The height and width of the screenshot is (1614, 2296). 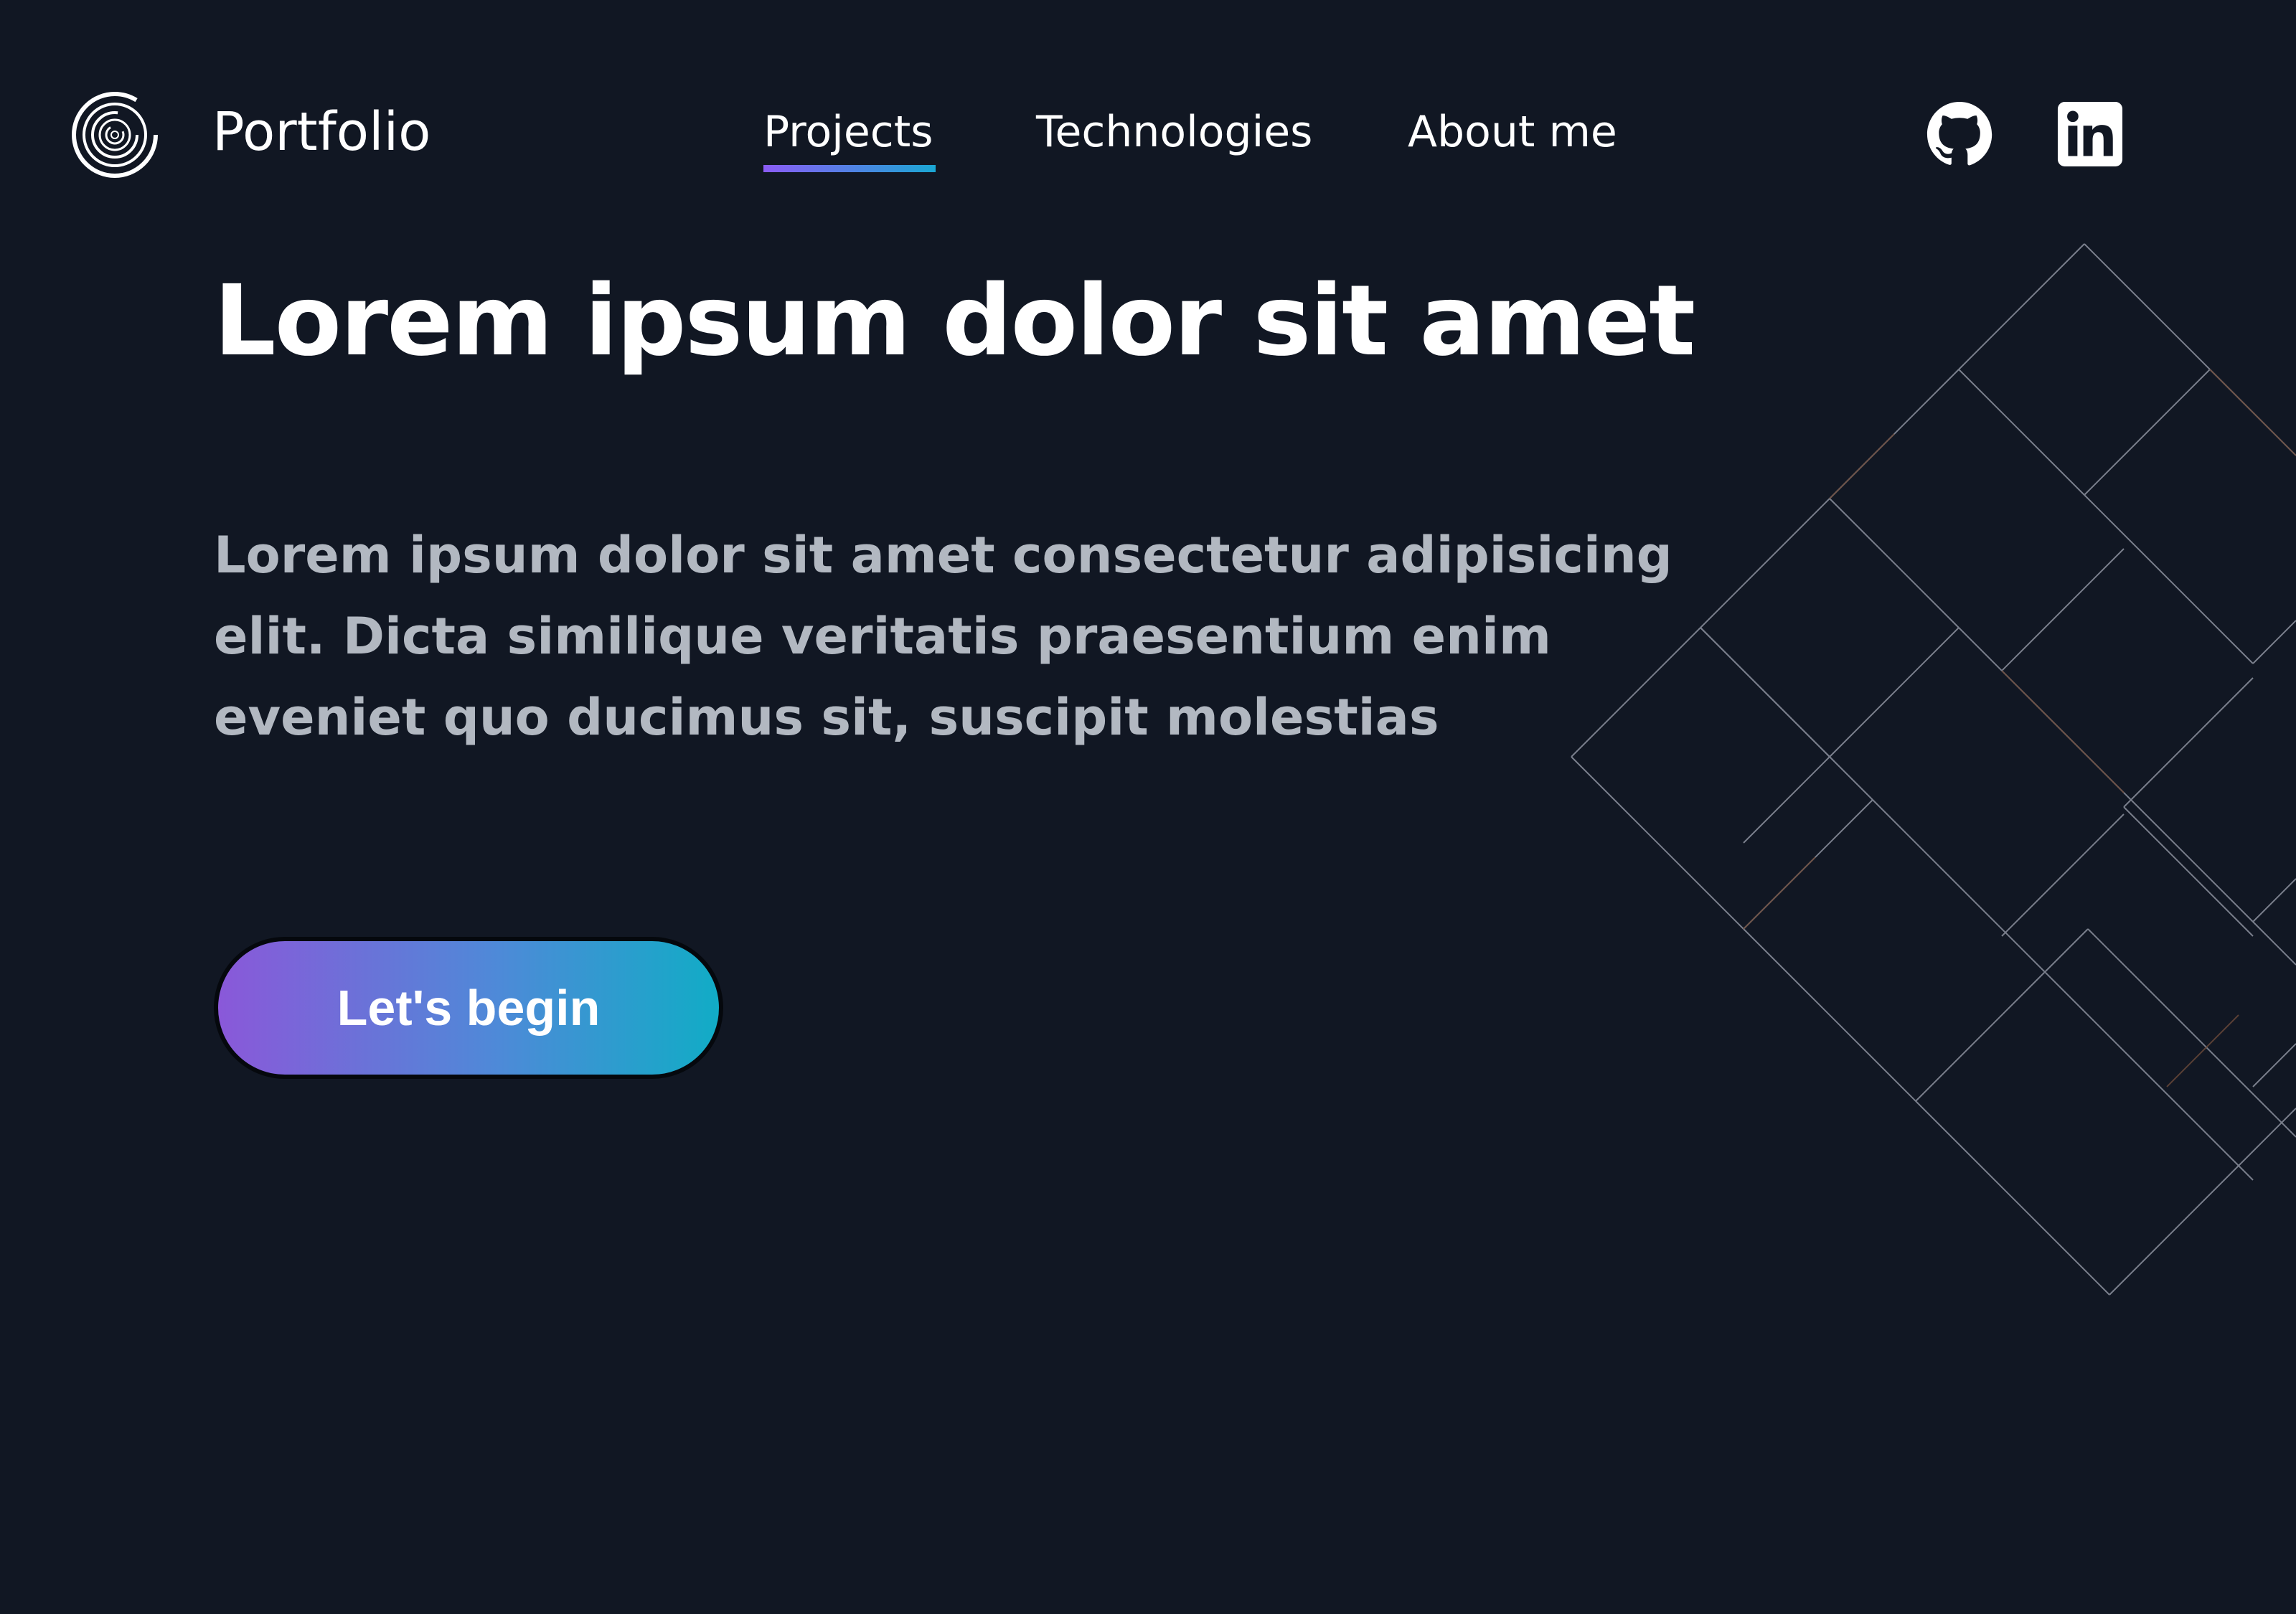 What do you see at coordinates (1960, 134) in the screenshot?
I see `github-icon` at bounding box center [1960, 134].